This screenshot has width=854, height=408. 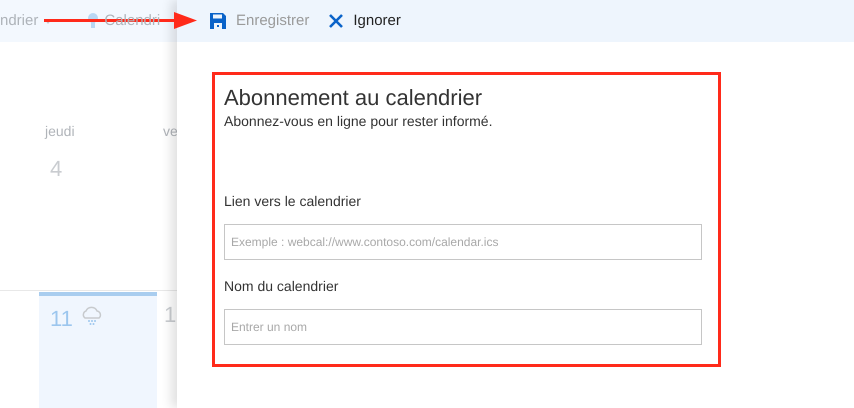 What do you see at coordinates (463, 327) in the screenshot?
I see `input-field: Entrer un nom` at bounding box center [463, 327].